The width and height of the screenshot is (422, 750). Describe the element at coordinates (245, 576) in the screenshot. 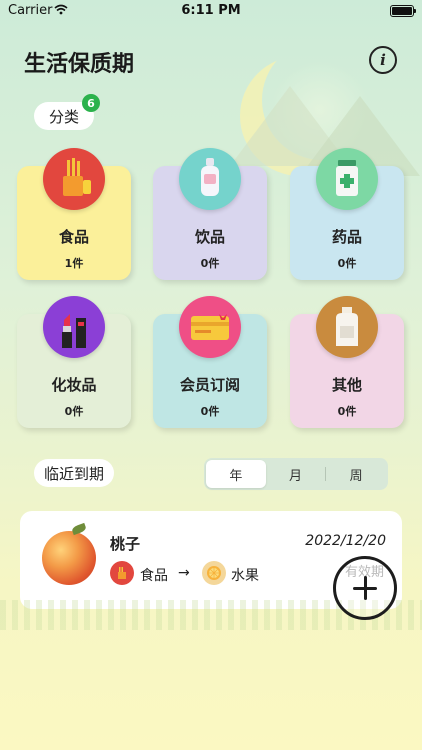

I see `item-subcategory: 水果` at that location.